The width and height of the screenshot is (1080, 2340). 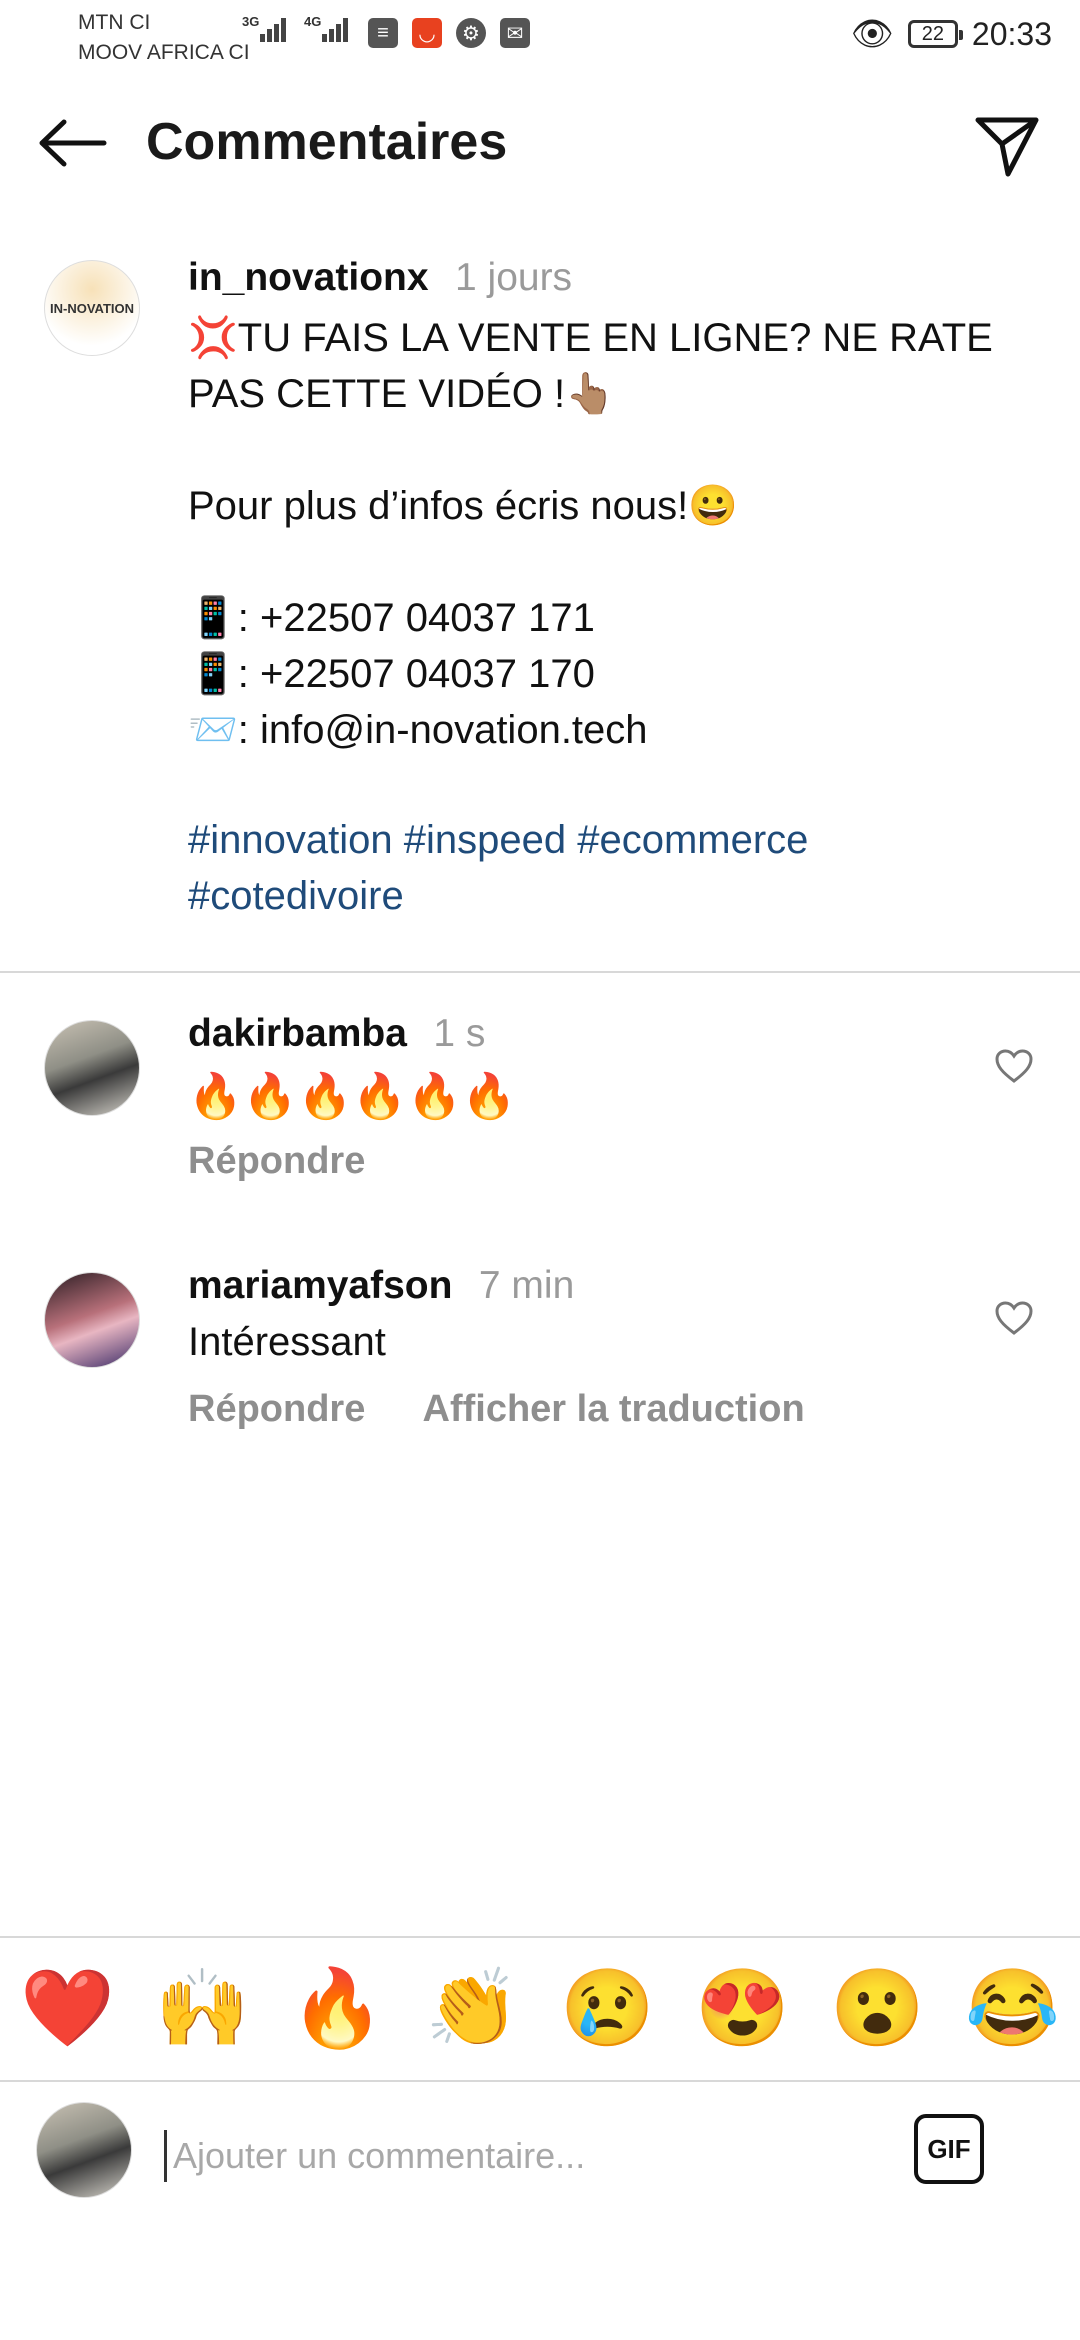 I want to click on comment-composer: GIF, so click(x=540, y=2153).